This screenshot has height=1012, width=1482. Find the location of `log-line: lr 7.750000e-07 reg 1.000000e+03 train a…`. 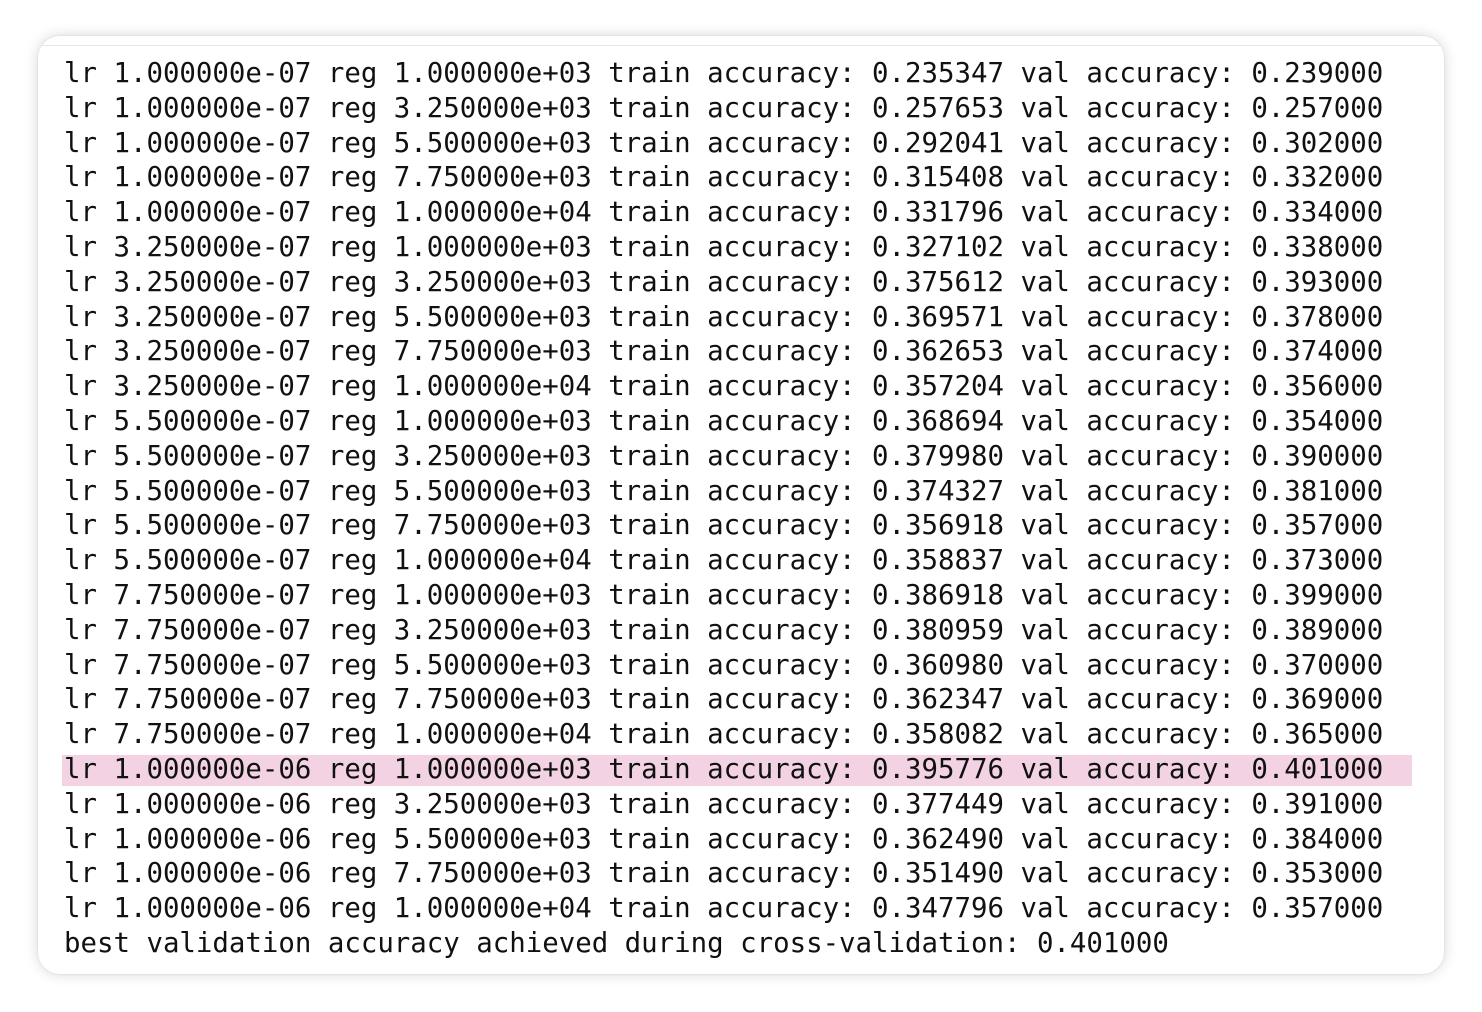

log-line: lr 7.750000e-07 reg 1.000000e+03 train a… is located at coordinates (724, 595).